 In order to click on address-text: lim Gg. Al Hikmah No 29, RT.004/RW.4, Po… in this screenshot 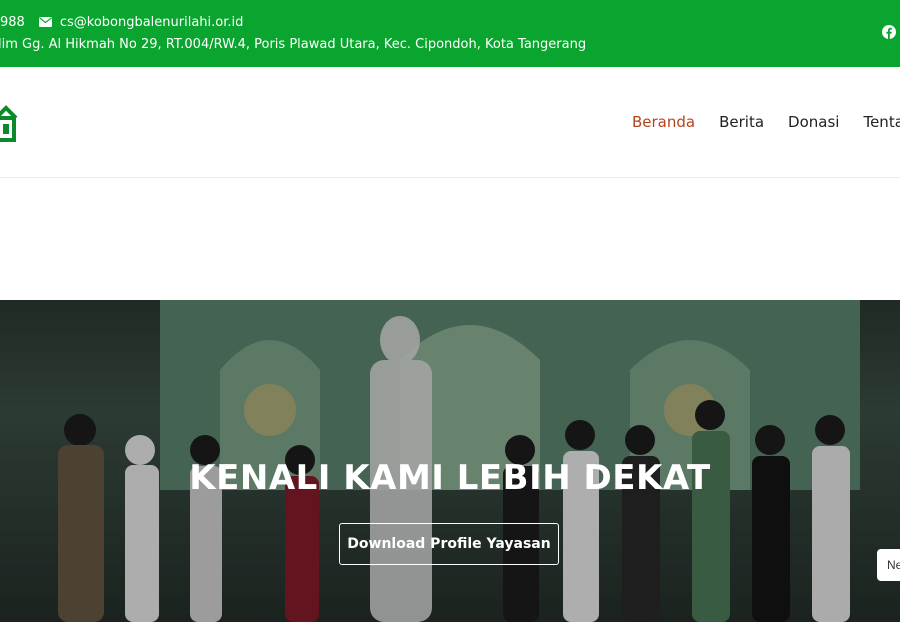, I will do `click(293, 44)`.